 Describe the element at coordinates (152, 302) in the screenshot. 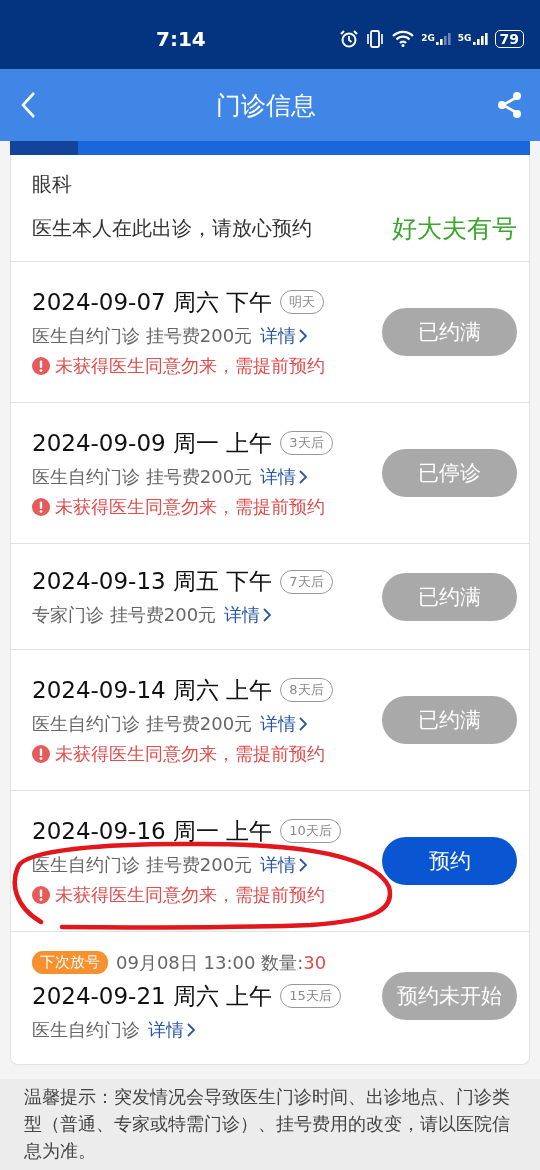

I see `schedule-date: 2024-09-07 周六 下午` at that location.